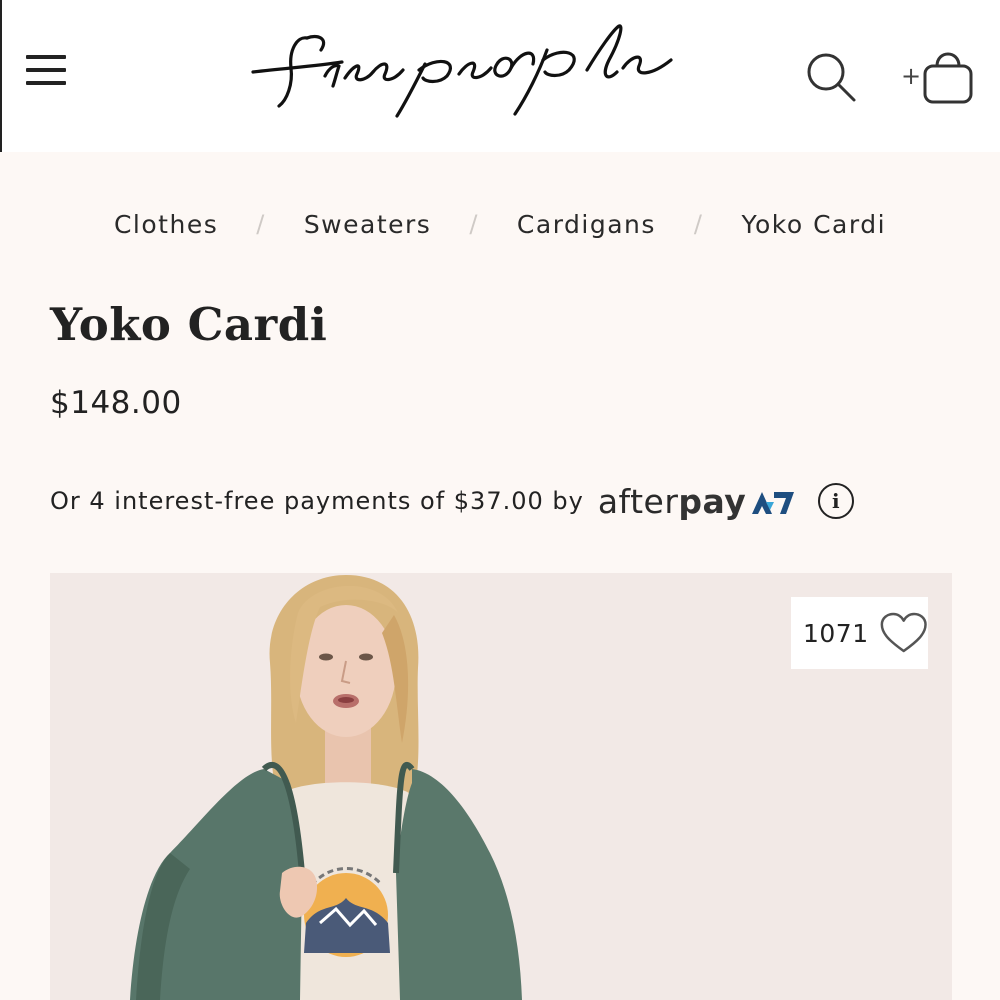 The width and height of the screenshot is (1000, 1000). Describe the element at coordinates (836, 633) in the screenshot. I see `favorite-count: 1071` at that location.